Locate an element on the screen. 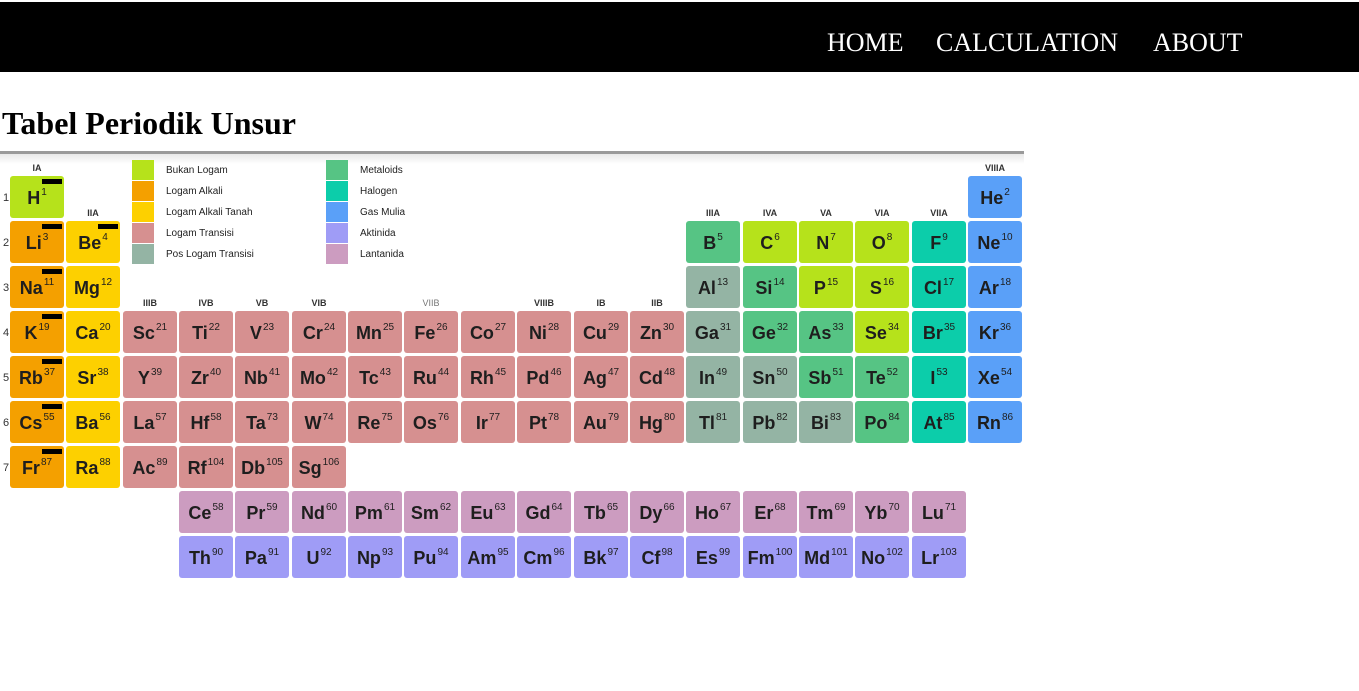  element-cell-cm: Cm96 is located at coordinates (544, 557).